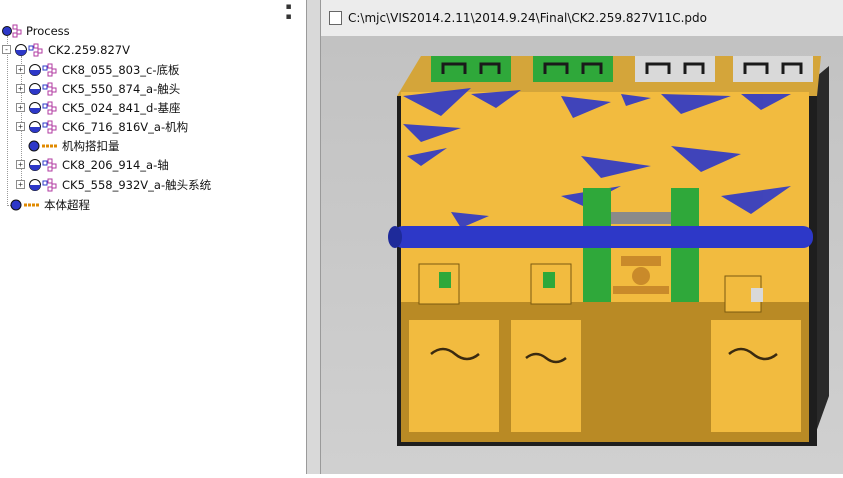  Describe the element at coordinates (137, 184) in the screenshot. I see `tree-item-label: CK5_558_932V_a-触头系统` at that location.